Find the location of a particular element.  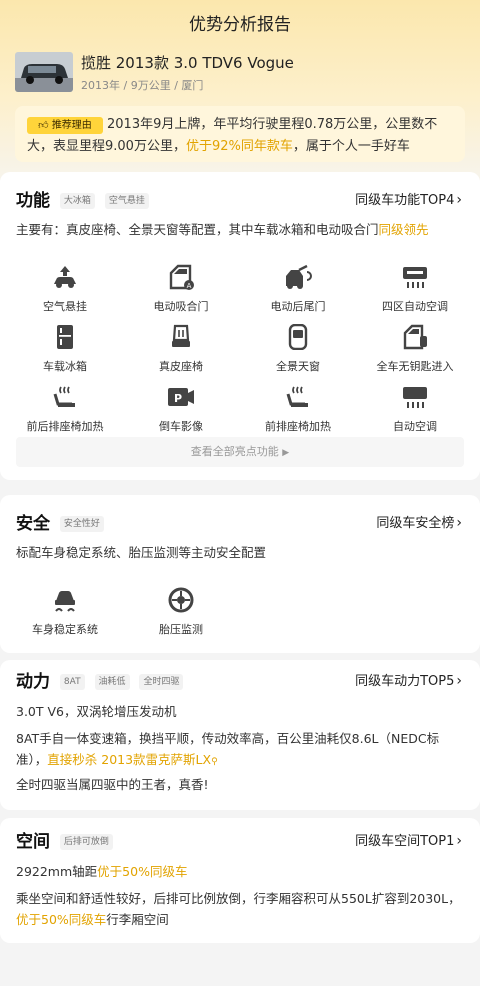

safety-rank-link: 同级车安全榜 › is located at coordinates (419, 521).